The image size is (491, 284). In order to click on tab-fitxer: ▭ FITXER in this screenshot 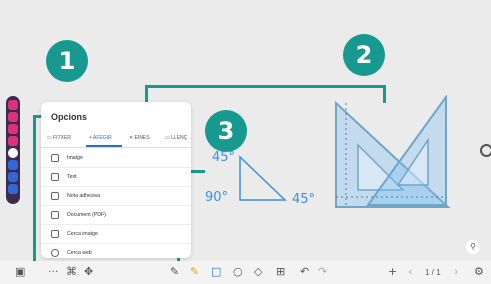, I will do `click(59, 138)`.